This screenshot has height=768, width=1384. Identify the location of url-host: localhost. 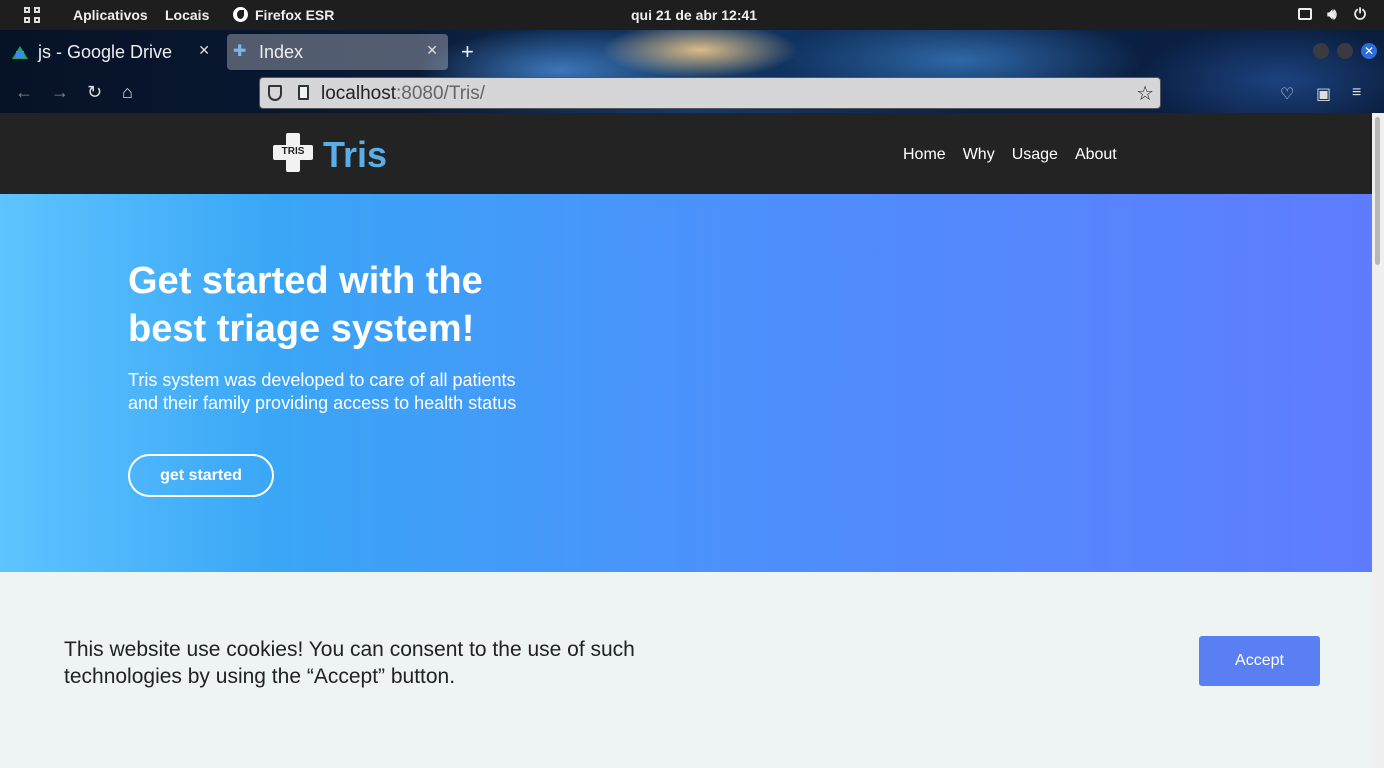
(358, 93).